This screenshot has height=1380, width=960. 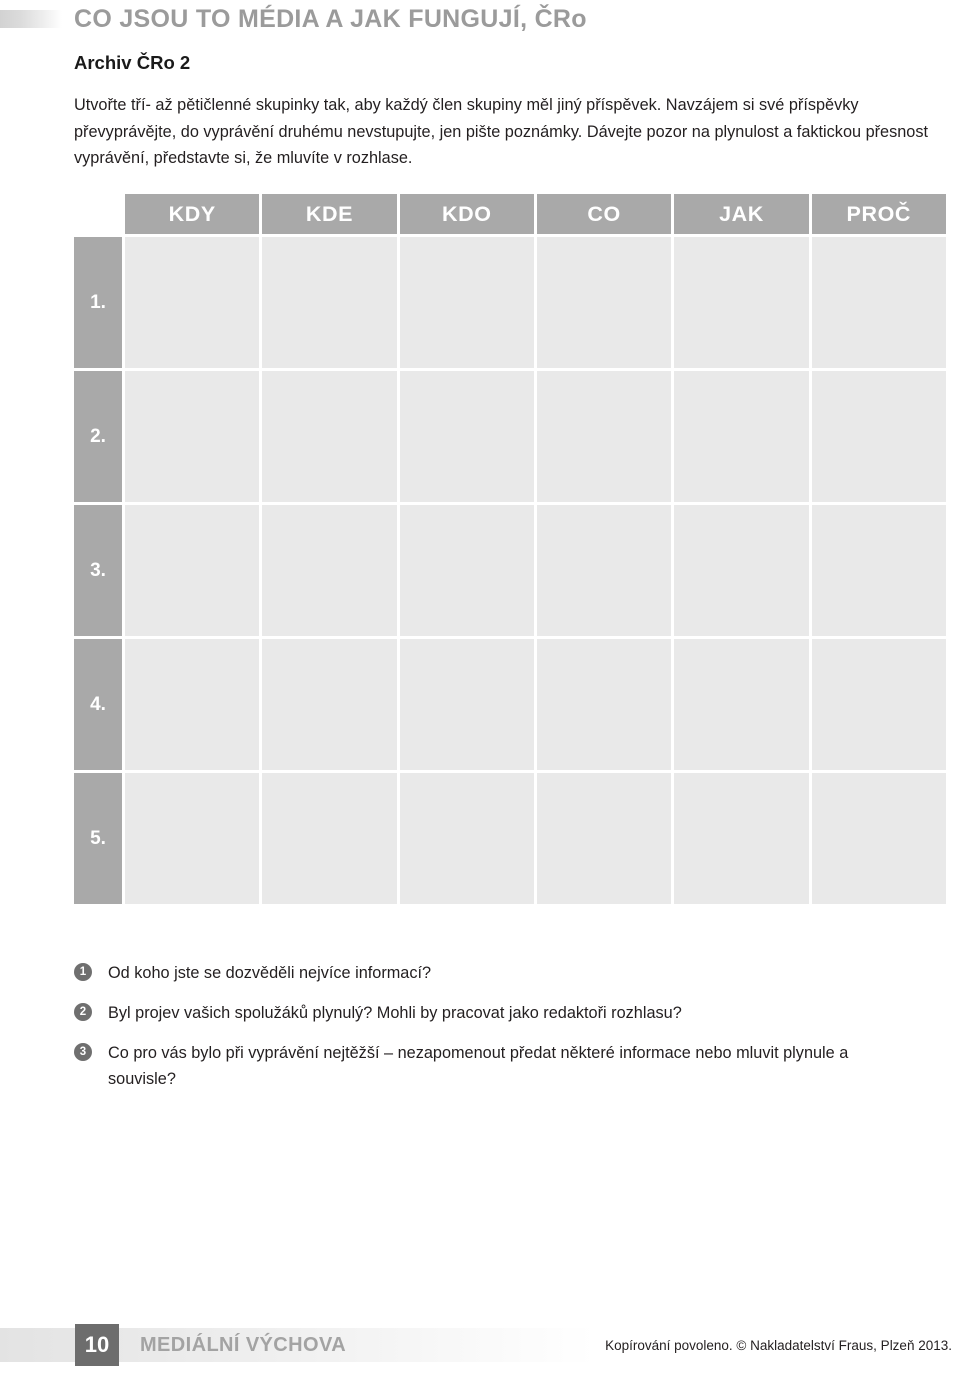 What do you see at coordinates (132, 62) in the screenshot?
I see `section-subtitle: Archiv ČRo 2` at bounding box center [132, 62].